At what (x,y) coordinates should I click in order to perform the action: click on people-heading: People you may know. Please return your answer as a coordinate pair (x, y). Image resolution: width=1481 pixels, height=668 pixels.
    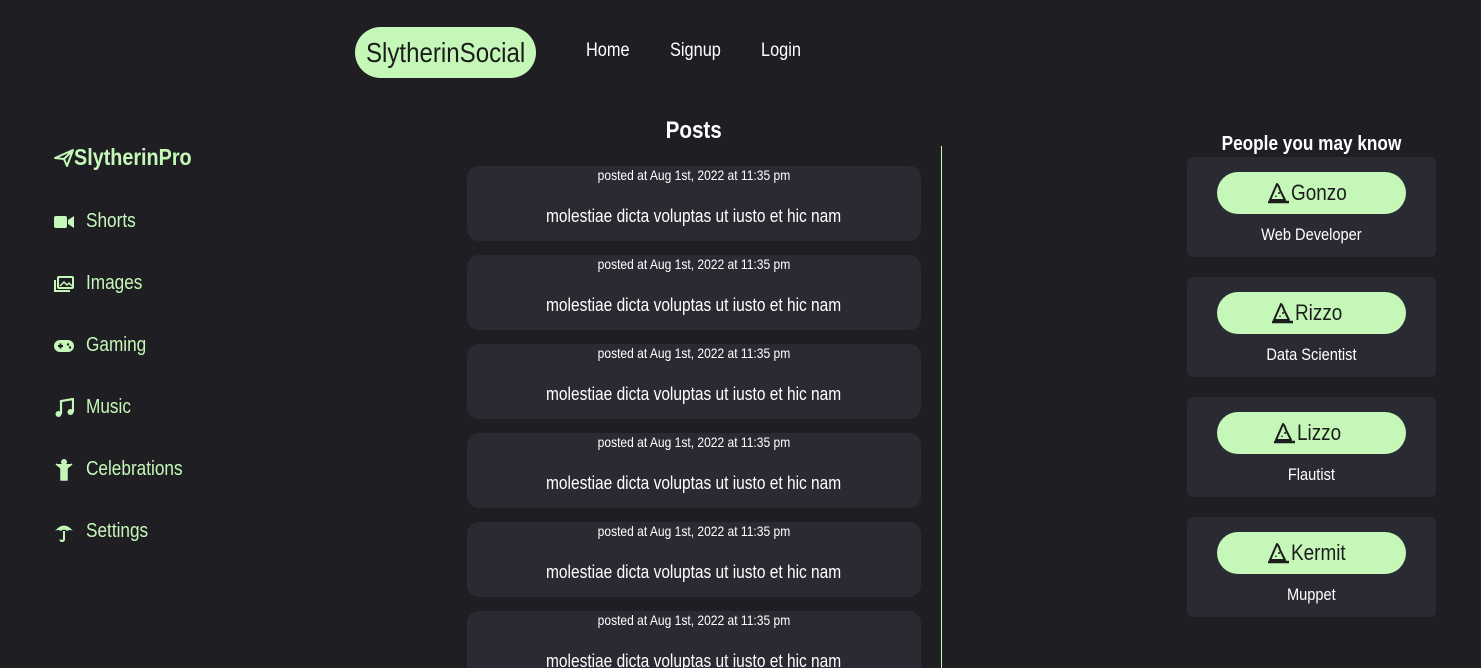
    Looking at the image, I should click on (1311, 144).